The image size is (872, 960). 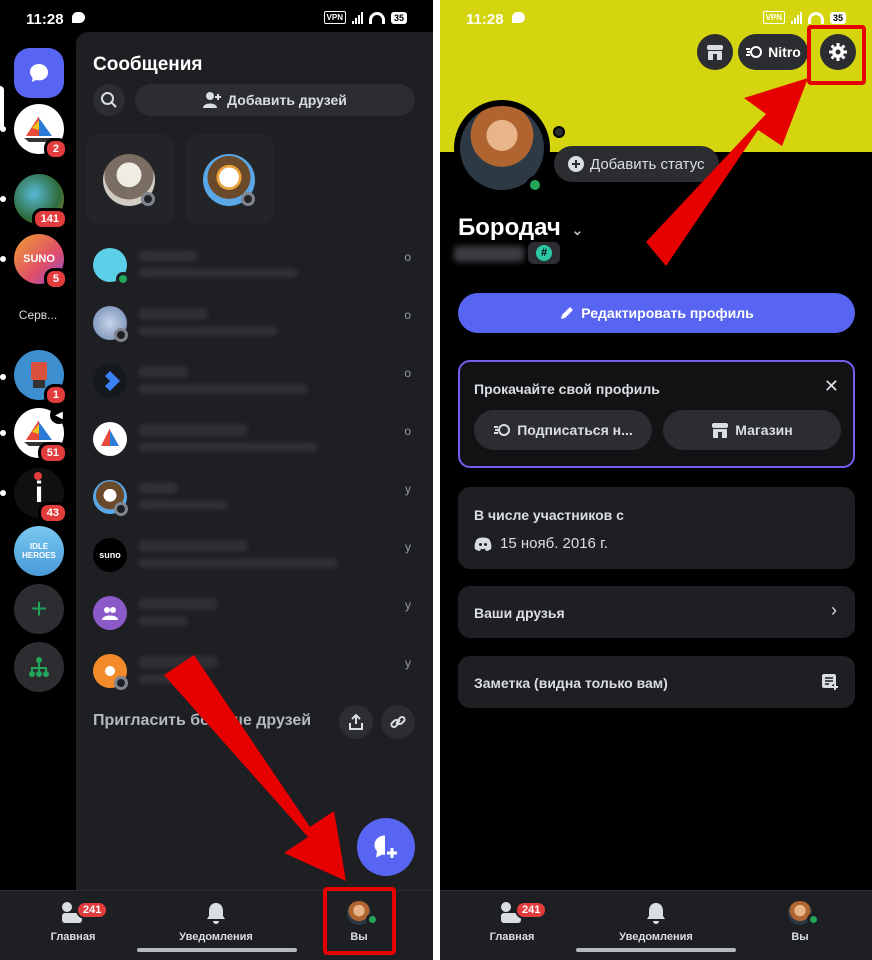 I want to click on edit-profile-label: Редактировать профиль, so click(x=667, y=313).